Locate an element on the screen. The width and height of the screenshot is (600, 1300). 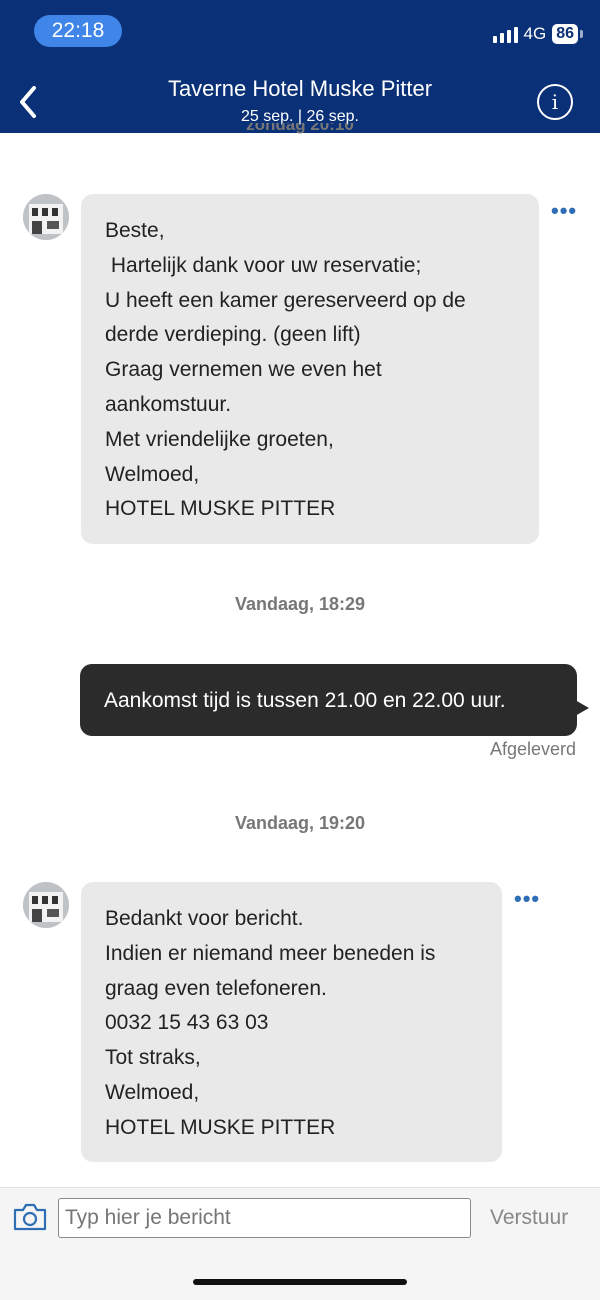
info-icon: i is located at coordinates (555, 102).